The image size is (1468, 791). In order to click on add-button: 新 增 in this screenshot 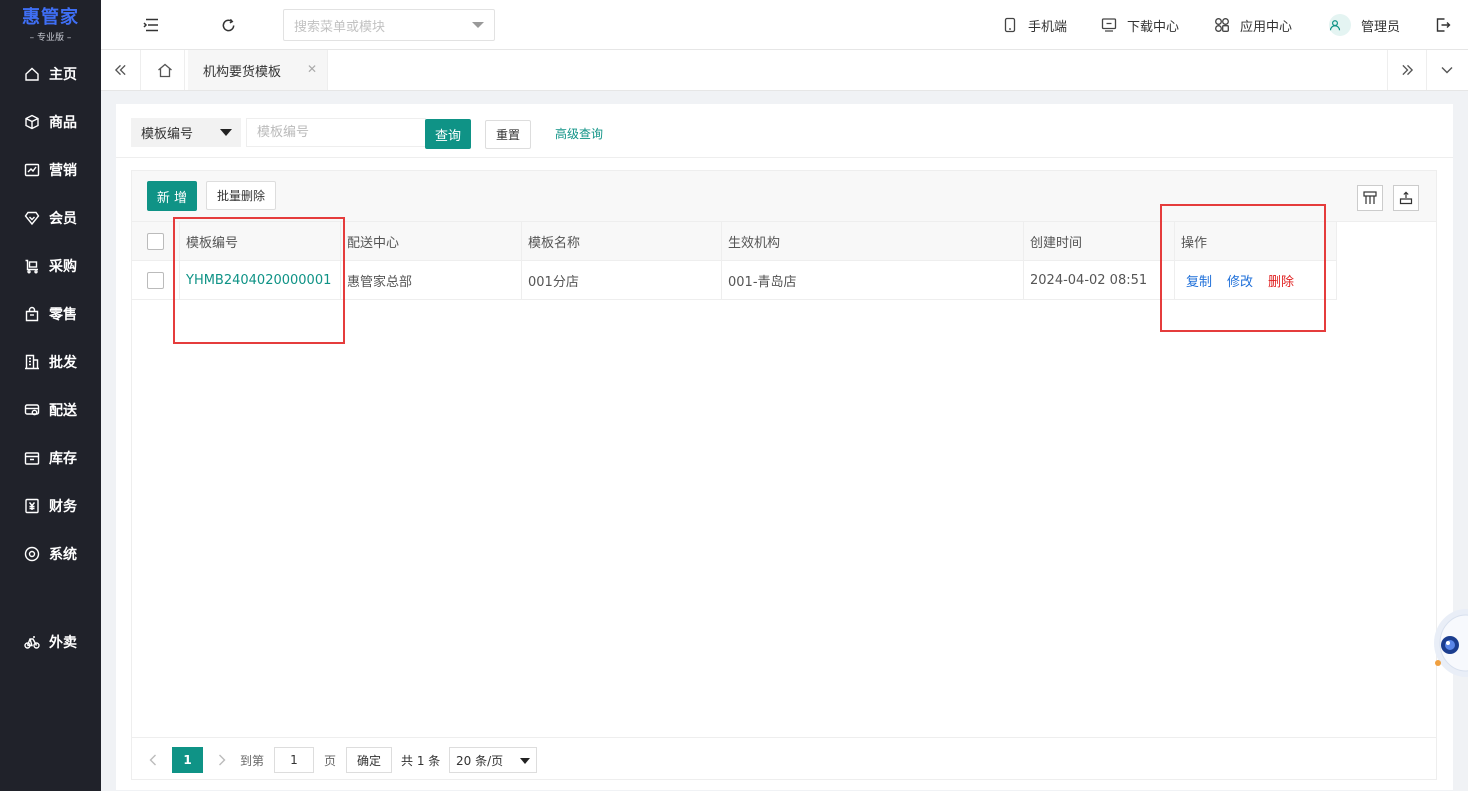, I will do `click(172, 196)`.